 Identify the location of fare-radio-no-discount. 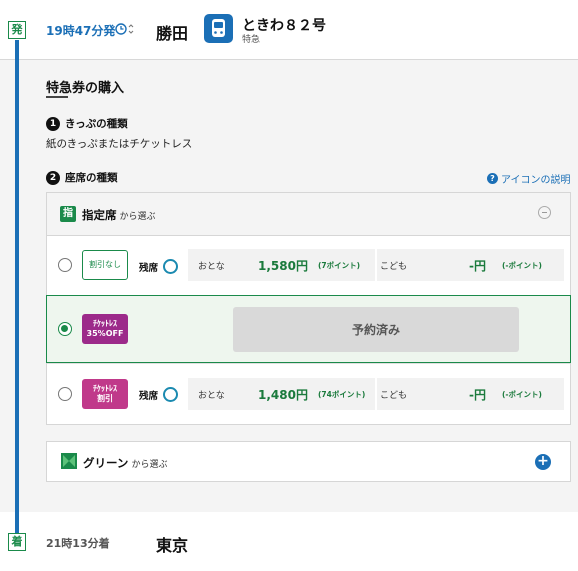
(65, 265).